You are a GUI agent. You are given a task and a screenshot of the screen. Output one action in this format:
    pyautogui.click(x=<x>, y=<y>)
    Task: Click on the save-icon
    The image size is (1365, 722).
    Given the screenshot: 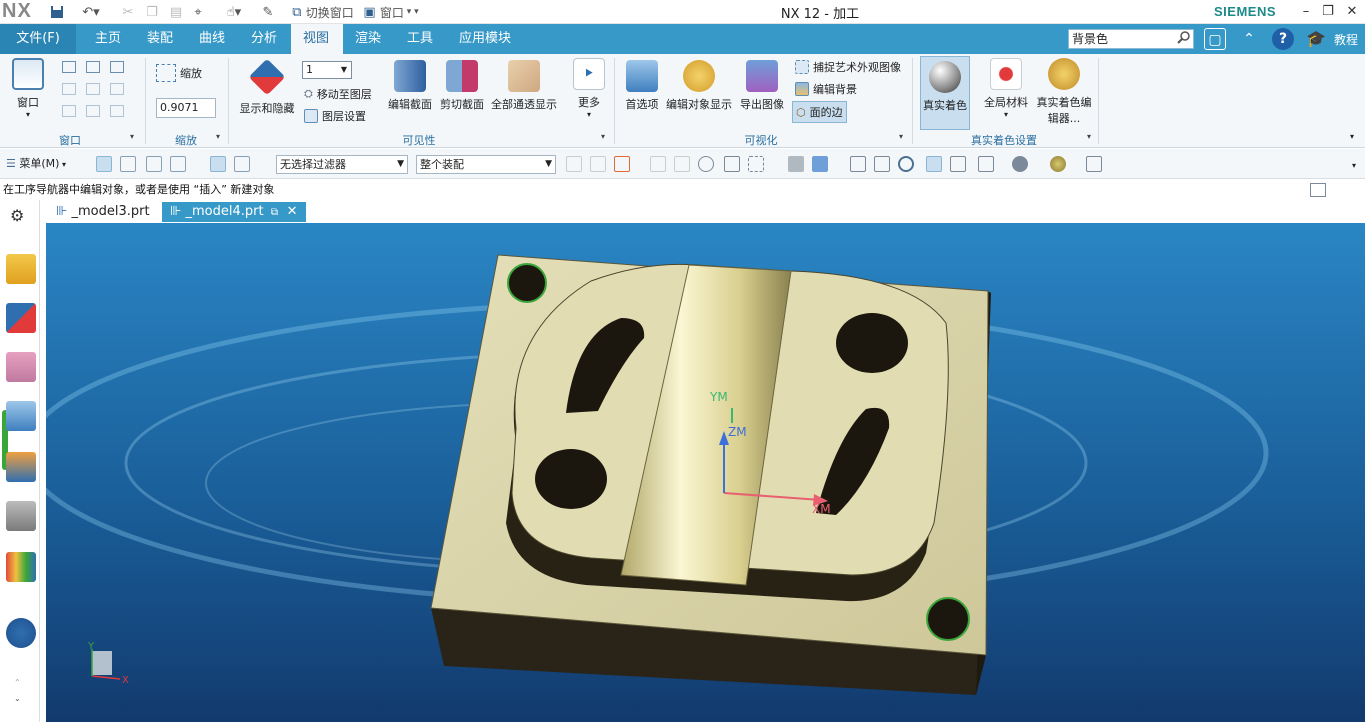 What is the action you would take?
    pyautogui.click(x=57, y=12)
    